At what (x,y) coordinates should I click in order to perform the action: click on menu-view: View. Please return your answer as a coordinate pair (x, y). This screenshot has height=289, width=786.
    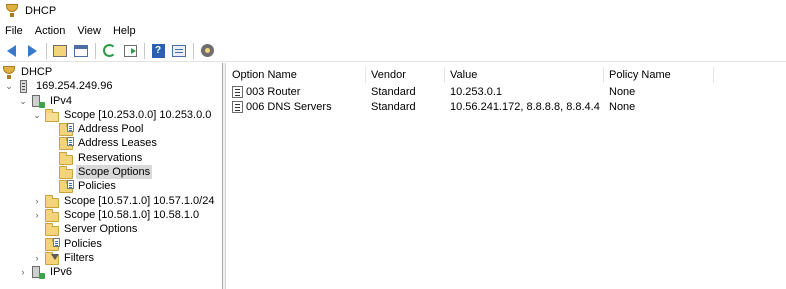
    Looking at the image, I should click on (89, 31).